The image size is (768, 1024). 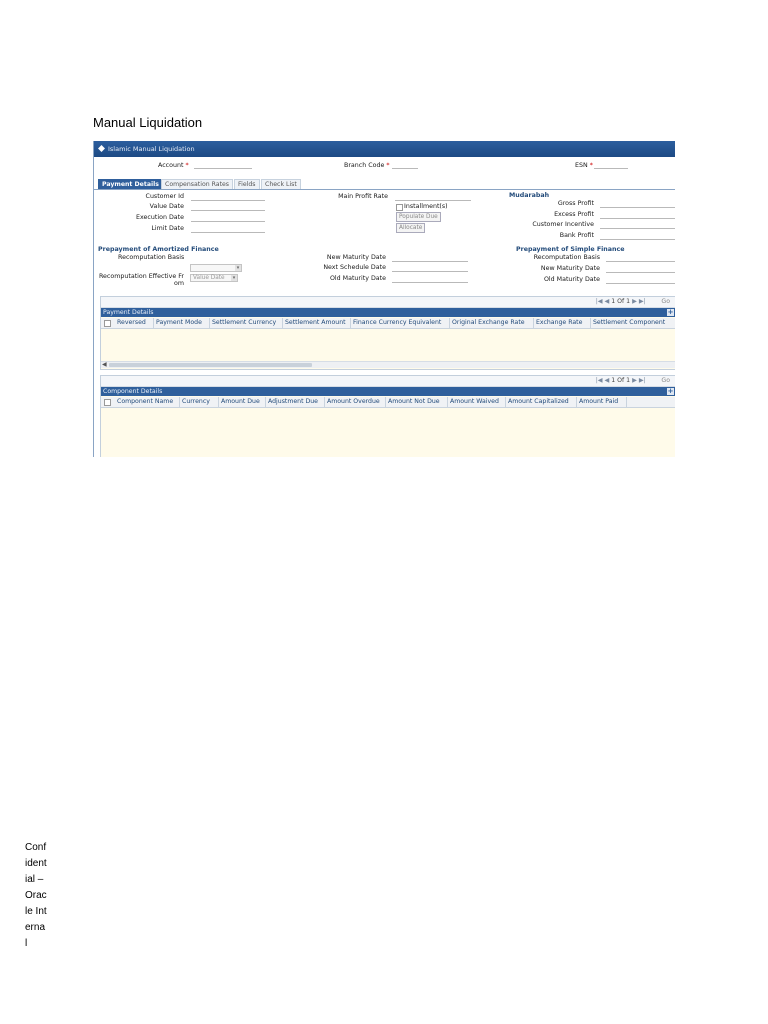 I want to click on column-header: Settlement Amount, so click(x=317, y=323).